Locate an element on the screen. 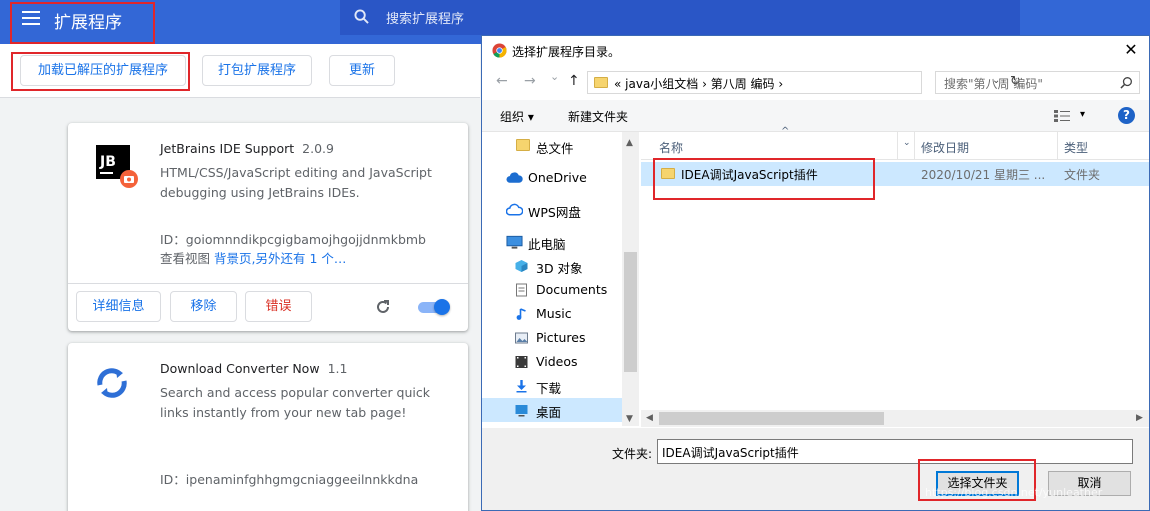  computer-icon is located at coordinates (514, 242).